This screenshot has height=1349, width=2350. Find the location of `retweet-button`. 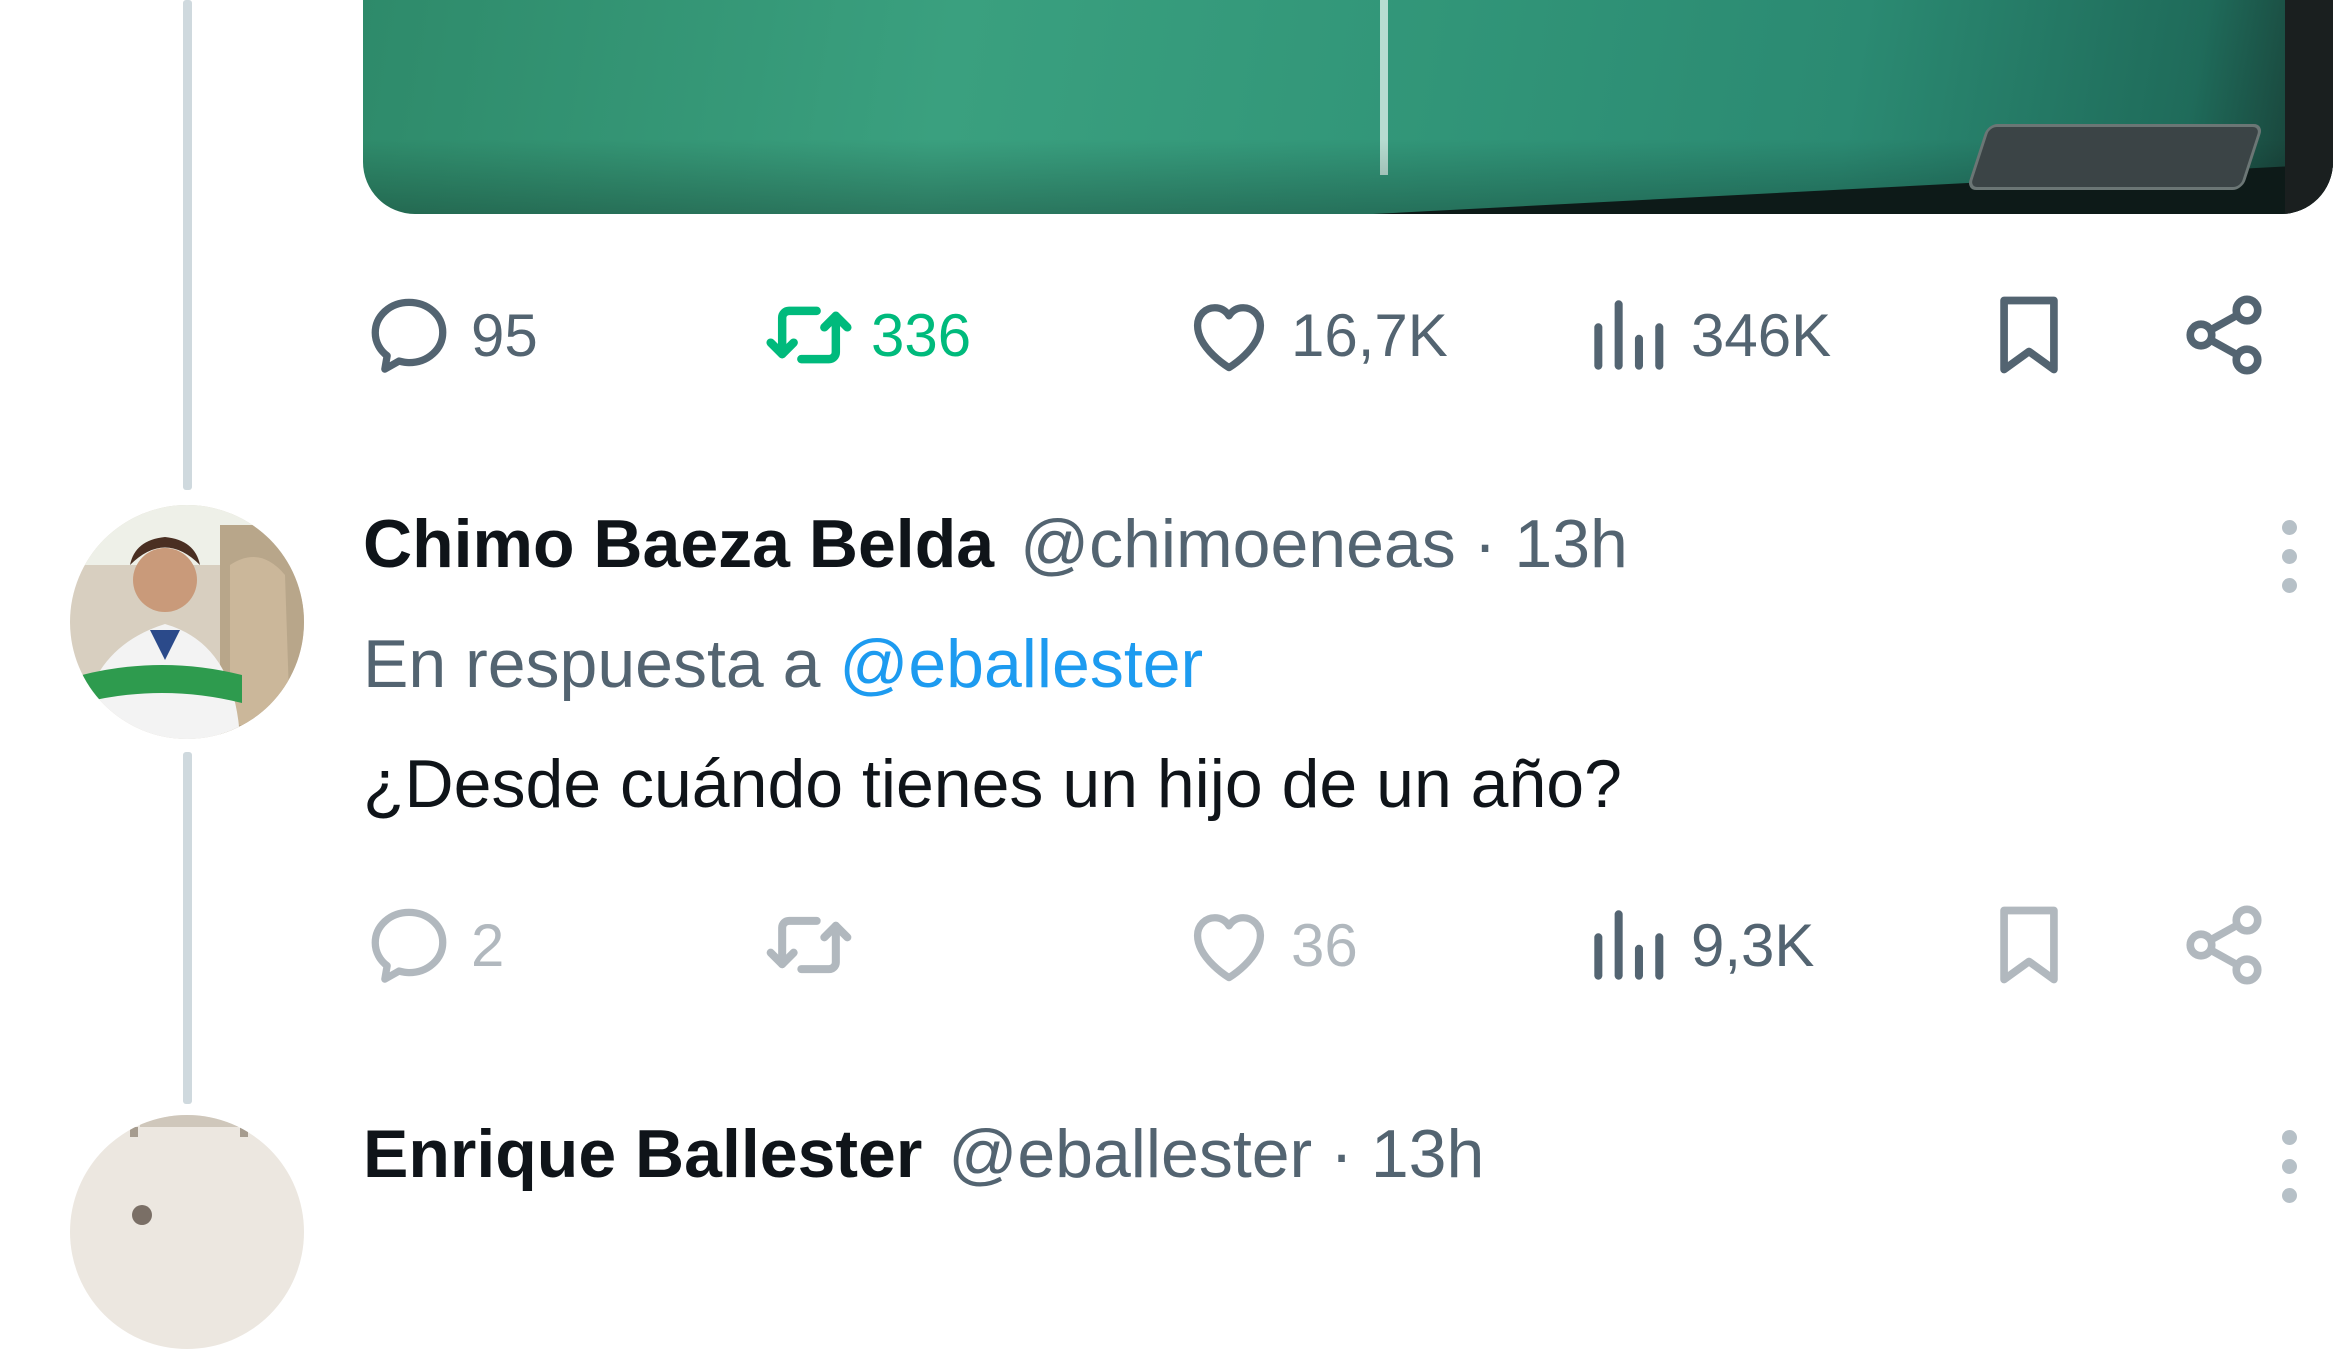

retweet-button is located at coordinates (817, 945).